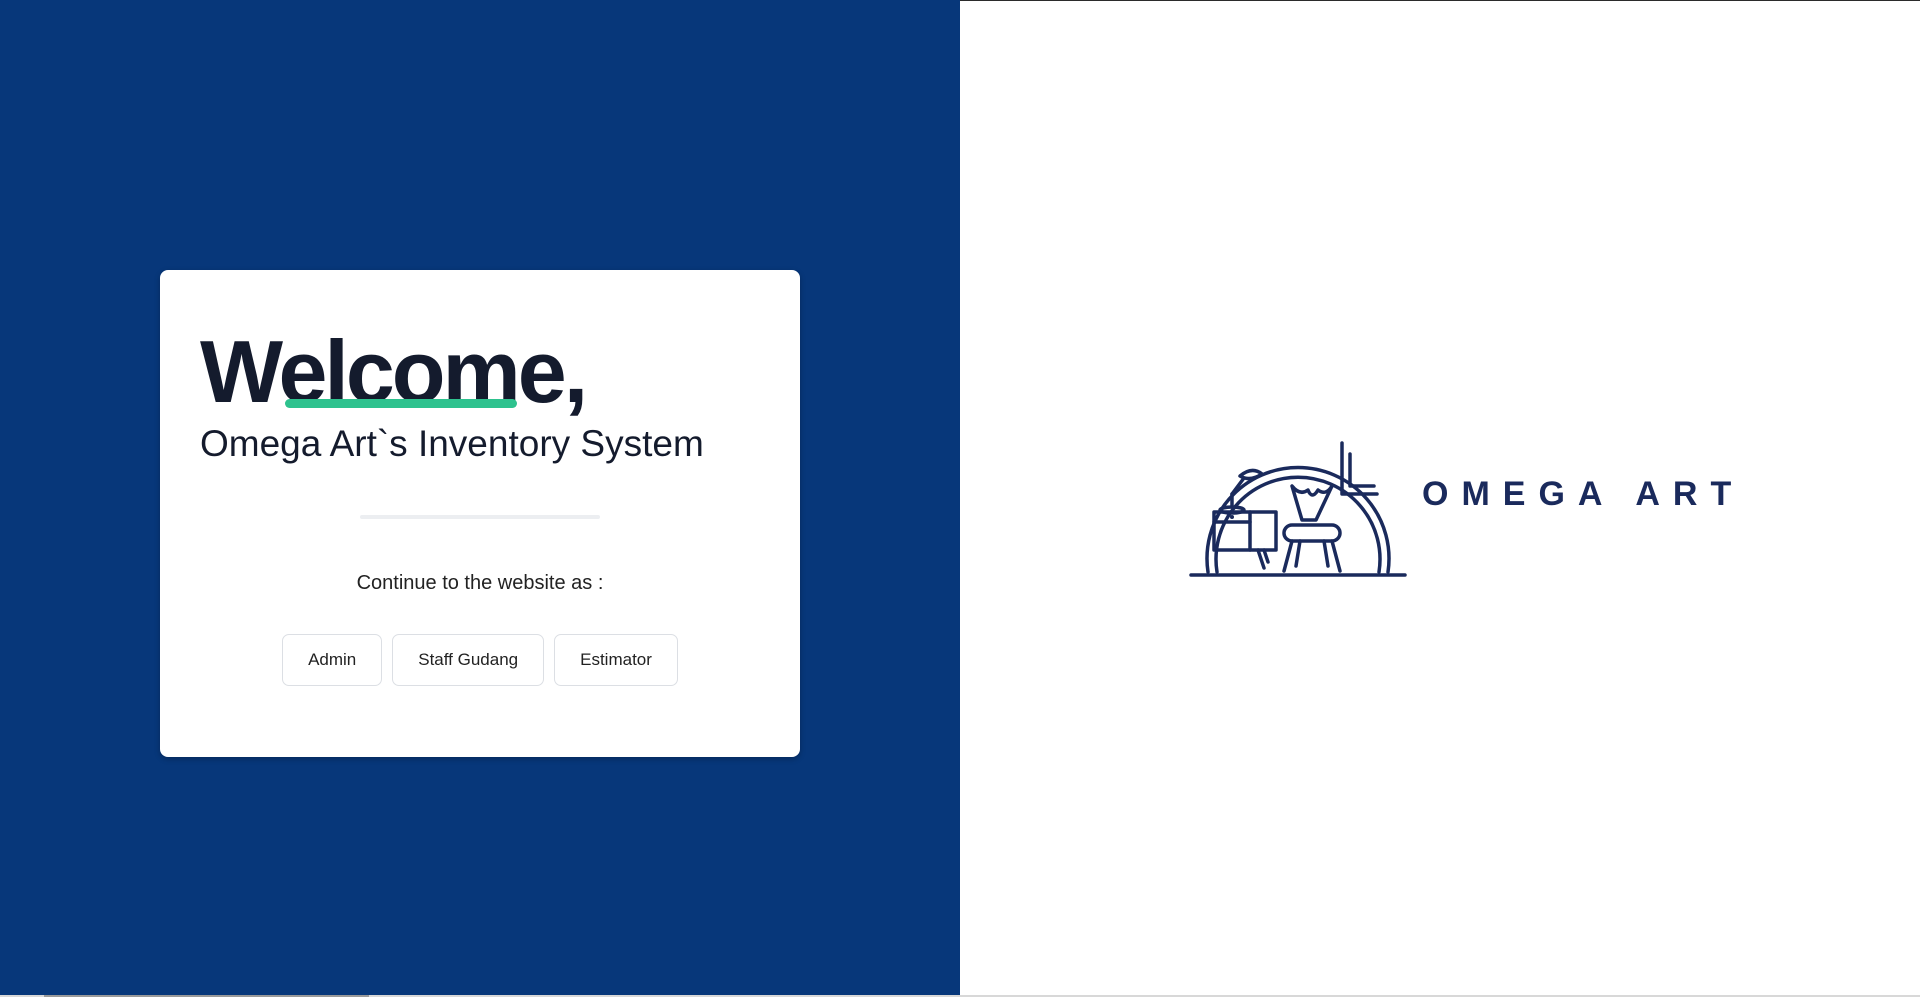  What do you see at coordinates (1583, 493) in the screenshot?
I see `brand-name: OMEGA ART` at bounding box center [1583, 493].